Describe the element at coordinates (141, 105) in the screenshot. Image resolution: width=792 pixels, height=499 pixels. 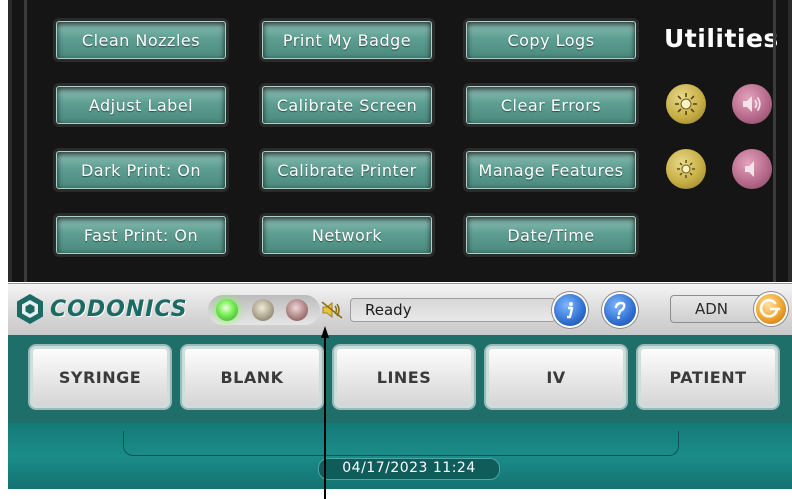
I see `adjust-label-button: Adjust Label` at that location.